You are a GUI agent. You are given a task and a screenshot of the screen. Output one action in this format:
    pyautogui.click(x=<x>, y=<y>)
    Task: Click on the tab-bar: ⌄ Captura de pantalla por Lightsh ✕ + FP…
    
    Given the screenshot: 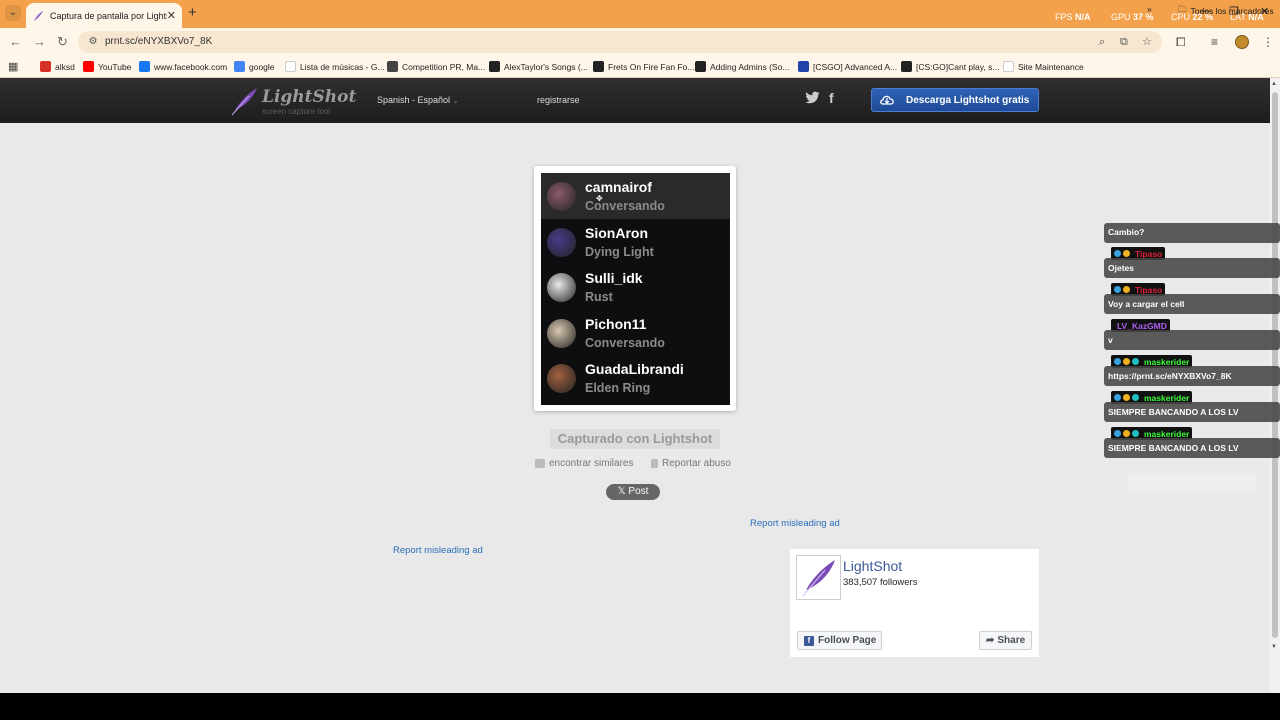 What is the action you would take?
    pyautogui.click(x=640, y=14)
    